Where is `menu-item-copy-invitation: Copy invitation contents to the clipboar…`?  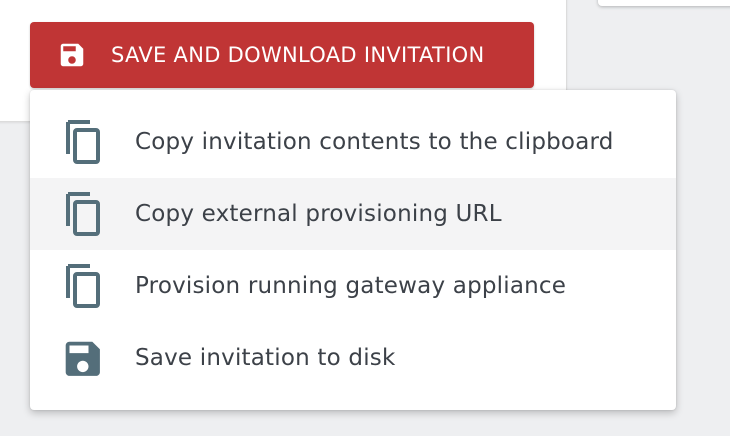 menu-item-copy-invitation: Copy invitation contents to the clipboar… is located at coordinates (353, 142).